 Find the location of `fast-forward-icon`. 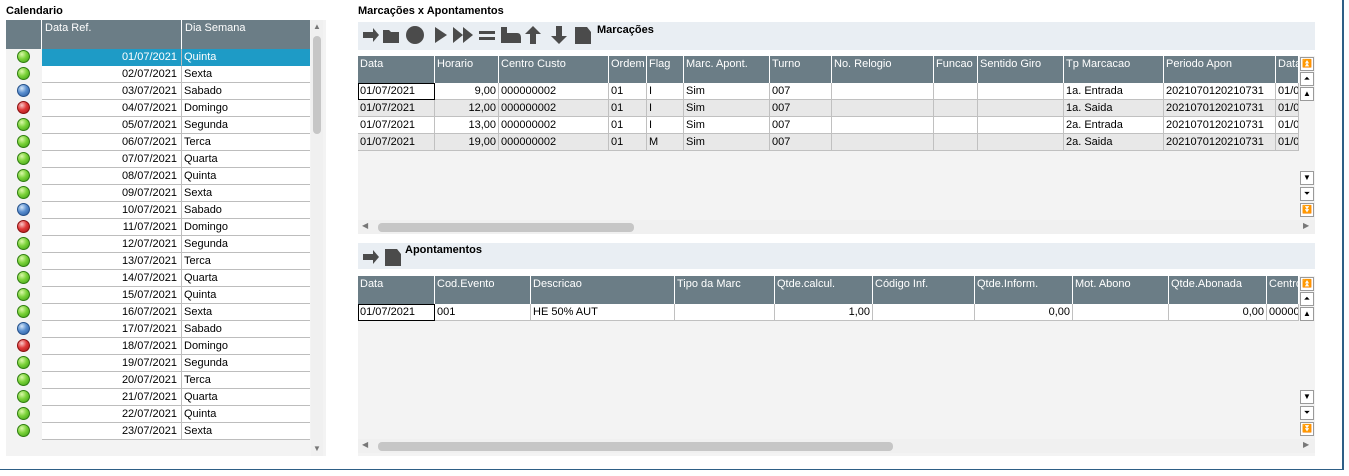

fast-forward-icon is located at coordinates (463, 35).